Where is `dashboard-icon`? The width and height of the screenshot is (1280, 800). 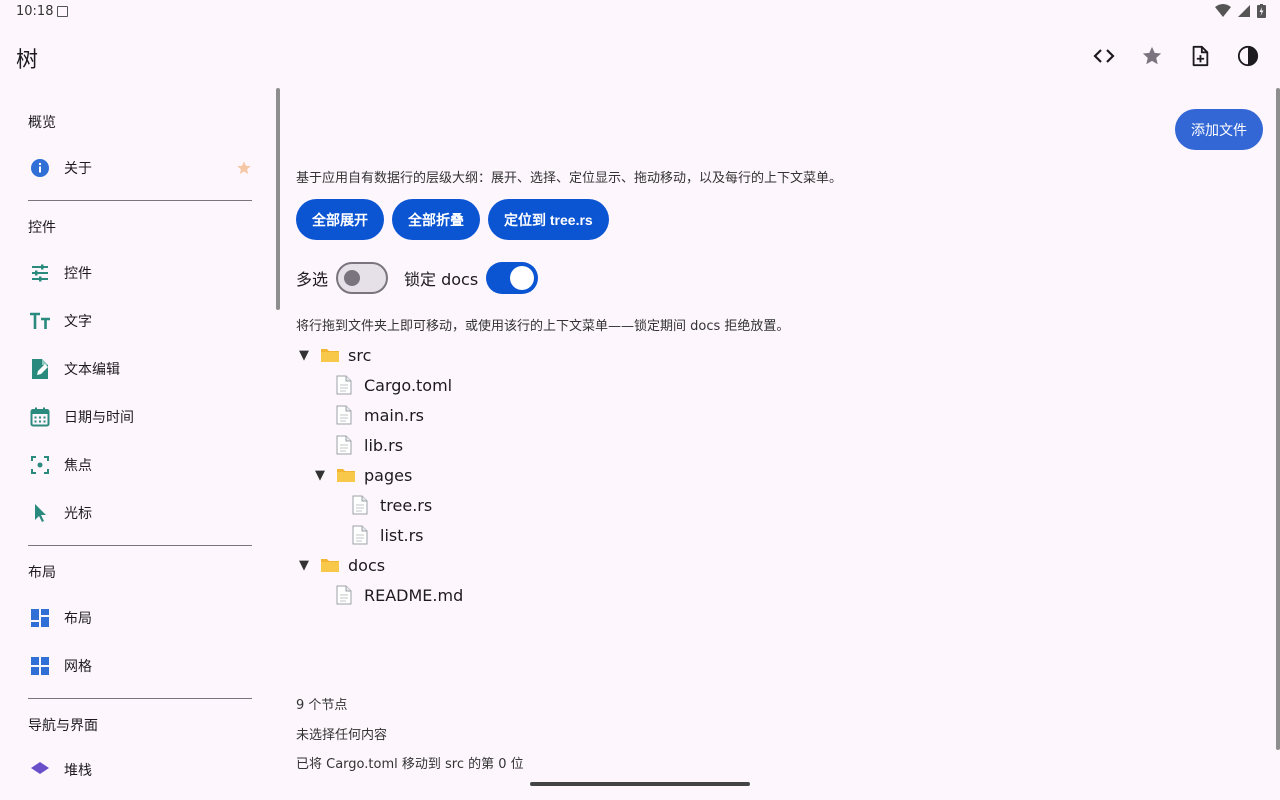
dashboard-icon is located at coordinates (40, 618).